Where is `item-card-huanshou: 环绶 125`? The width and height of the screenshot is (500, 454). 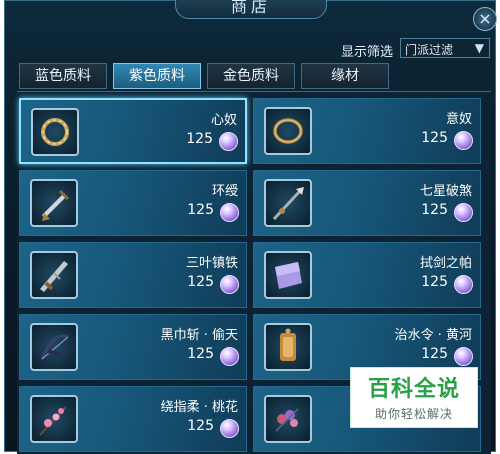 item-card-huanshou: 环绶 125 is located at coordinates (133, 203).